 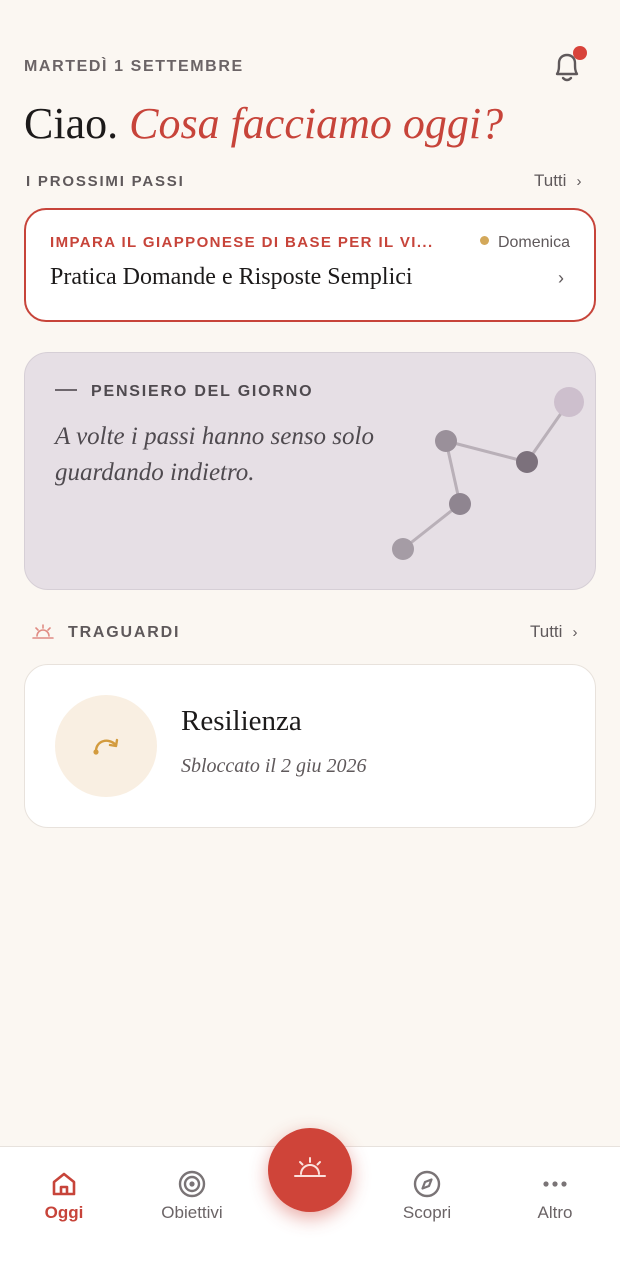 I want to click on achievement-card: Resilienza Sbloccato il 2 giu 2026, so click(x=310, y=746).